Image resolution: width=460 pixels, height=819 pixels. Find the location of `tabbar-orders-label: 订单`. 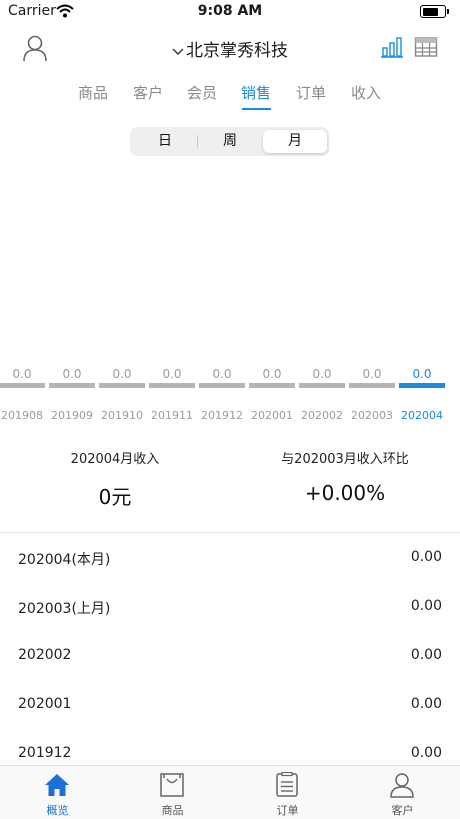

tabbar-orders-label: 订单 is located at coordinates (287, 810).